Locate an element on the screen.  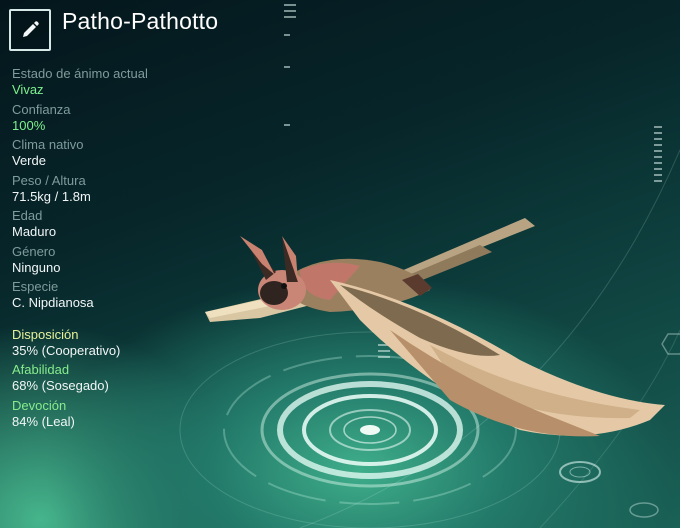
stat-value: Verde is located at coordinates (29, 160).